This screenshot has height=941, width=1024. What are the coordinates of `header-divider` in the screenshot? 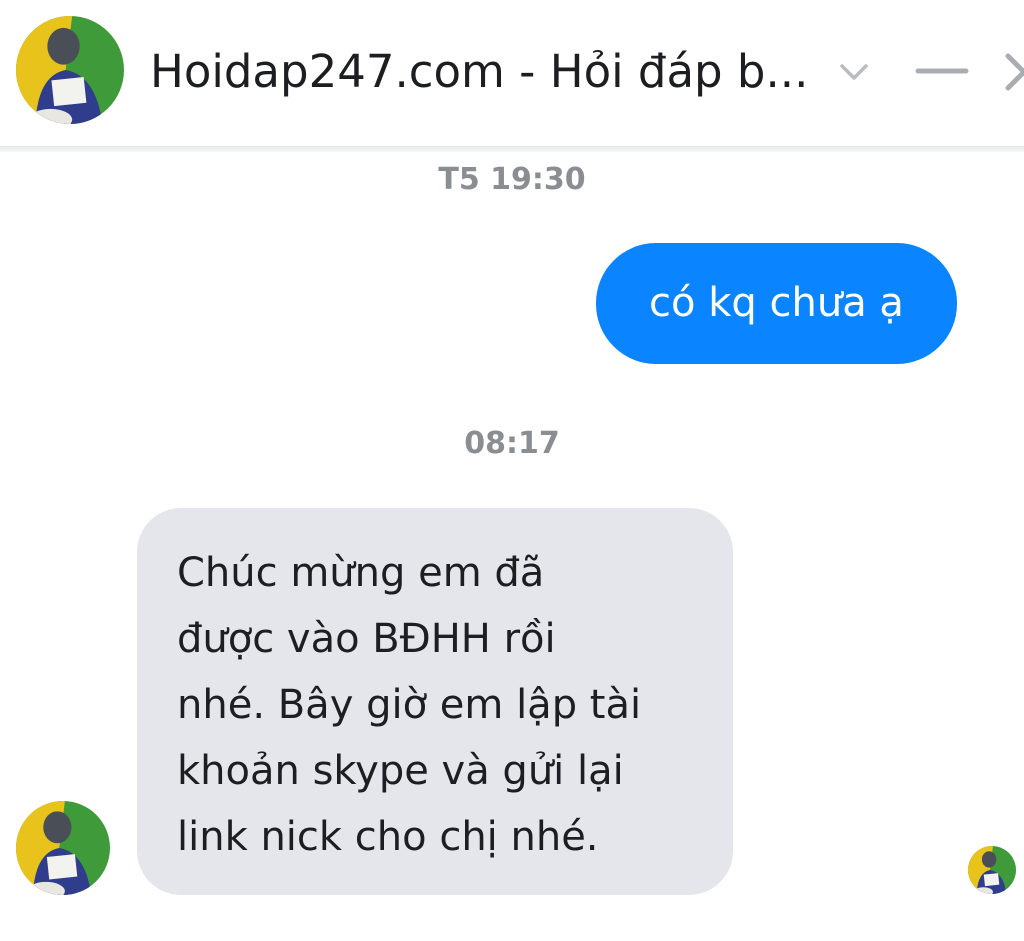 It's located at (512, 149).